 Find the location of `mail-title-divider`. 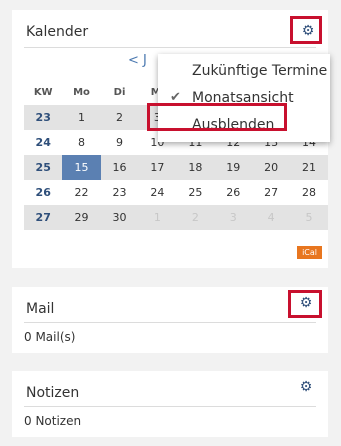

mail-title-divider is located at coordinates (170, 322).